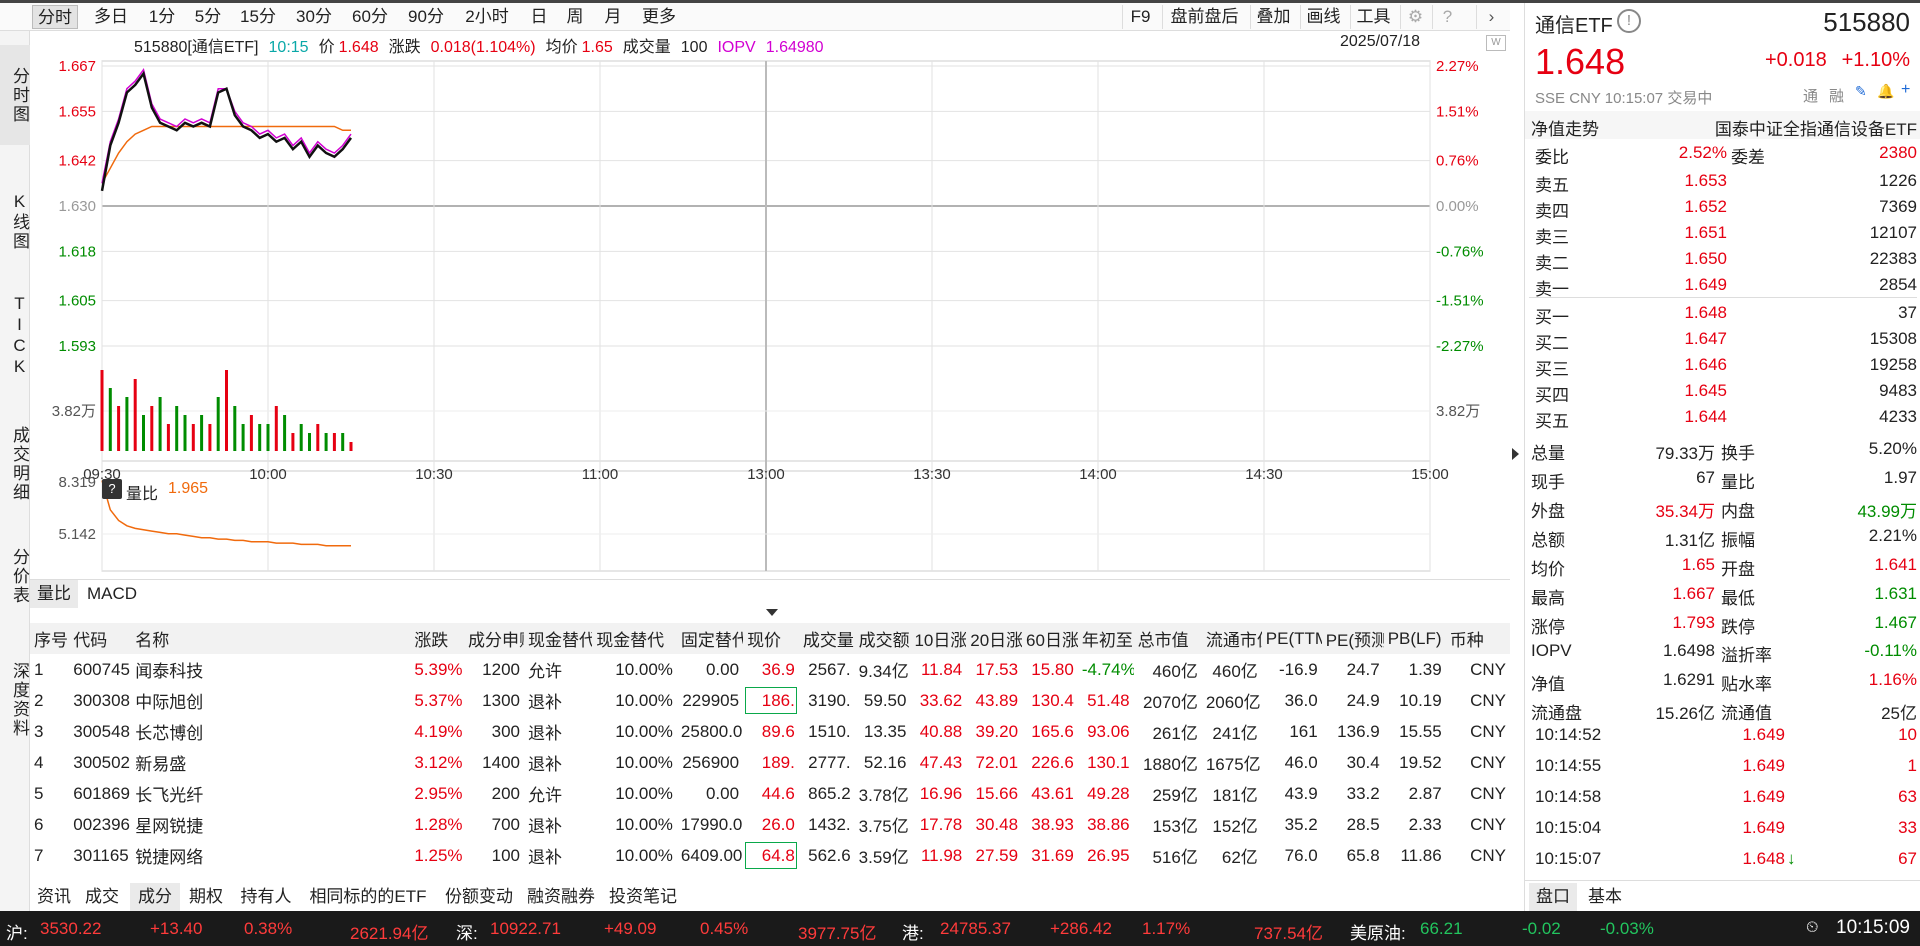 This screenshot has height=946, width=1920. What do you see at coordinates (1204, 17) in the screenshot?
I see `prepost-button: 盘前盘后` at bounding box center [1204, 17].